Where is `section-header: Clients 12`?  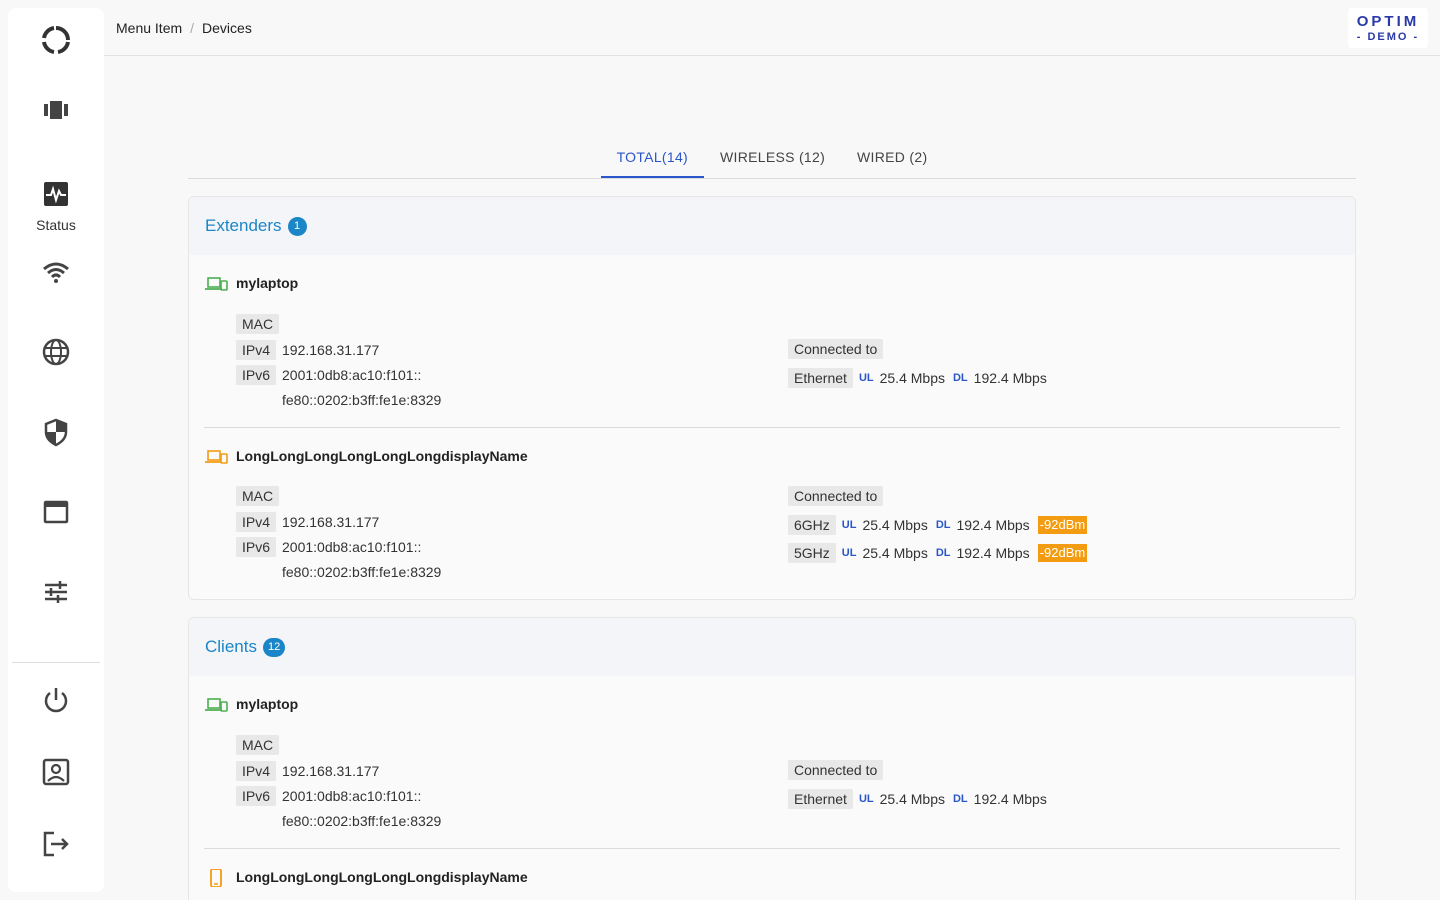 section-header: Clients 12 is located at coordinates (772, 647).